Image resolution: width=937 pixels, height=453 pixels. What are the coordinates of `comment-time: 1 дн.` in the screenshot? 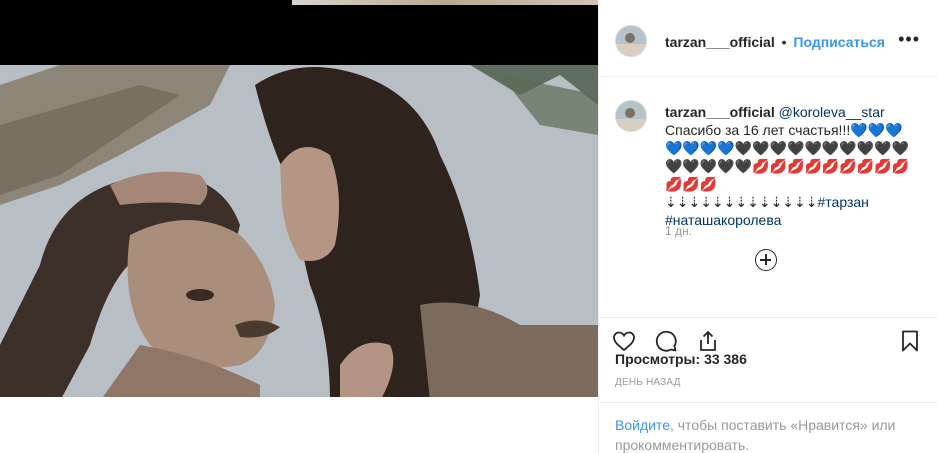 It's located at (678, 231).